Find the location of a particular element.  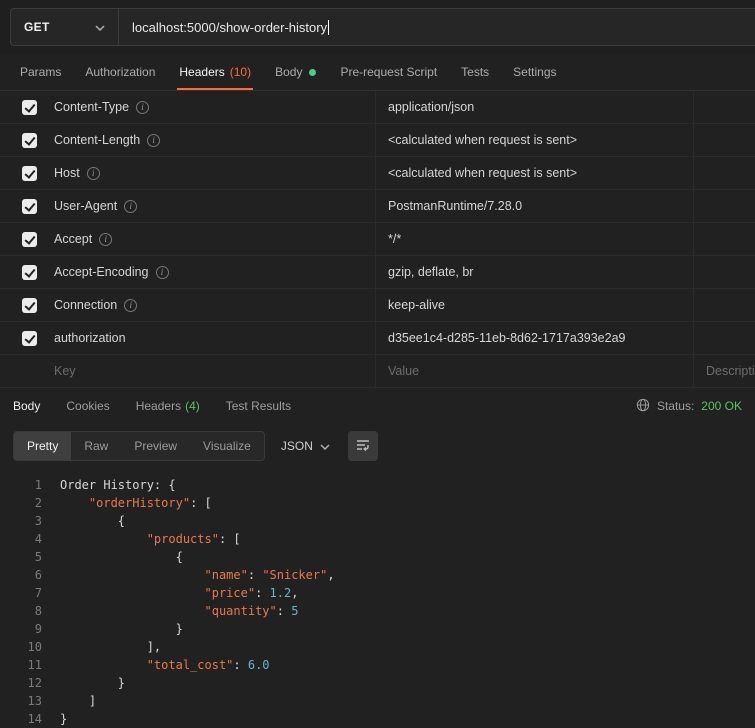

tab-label: Settings is located at coordinates (535, 72).